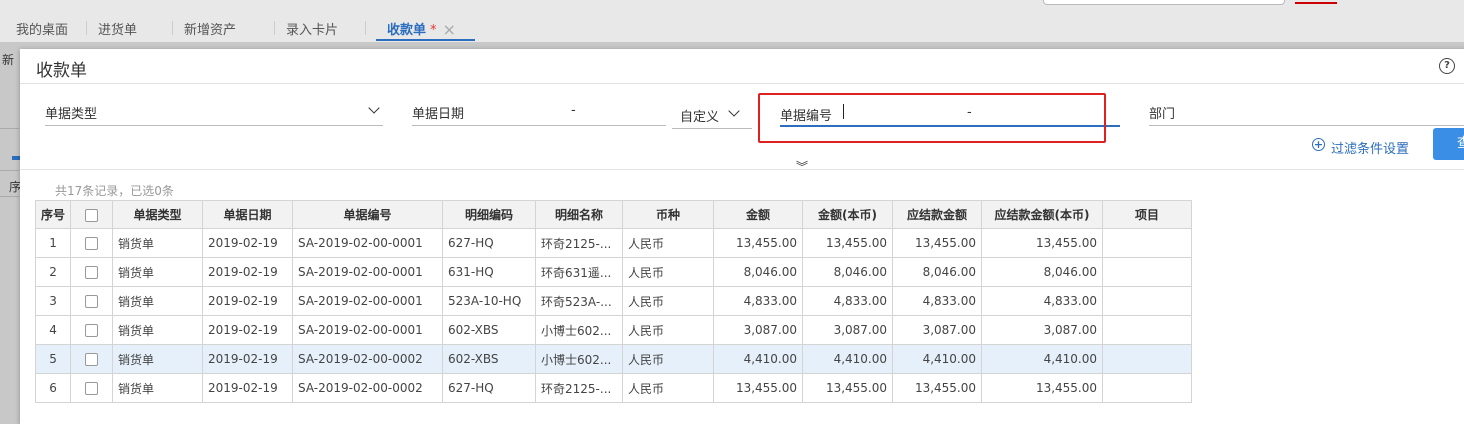 The width and height of the screenshot is (1464, 424). I want to click on cell-receivable: 13,455.00, so click(937, 388).